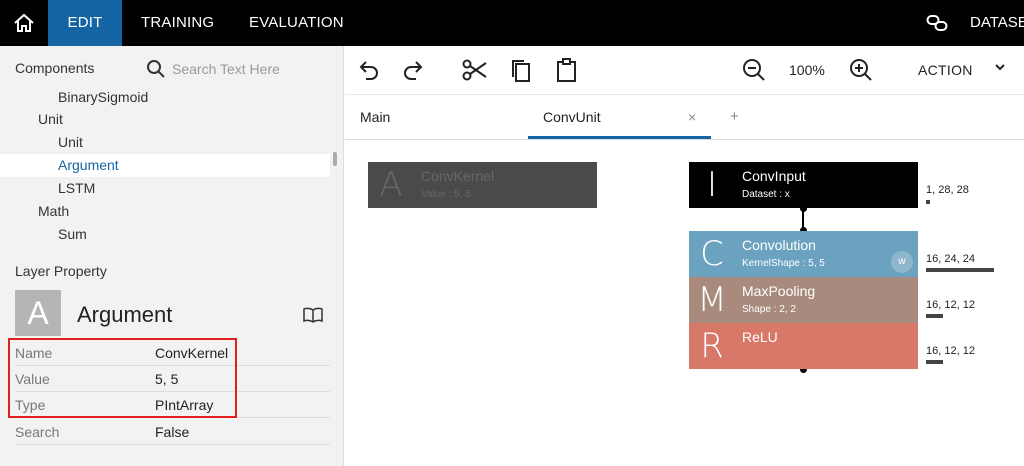 The width and height of the screenshot is (1024, 466). I want to click on property-row-search: Search False, so click(172, 432).